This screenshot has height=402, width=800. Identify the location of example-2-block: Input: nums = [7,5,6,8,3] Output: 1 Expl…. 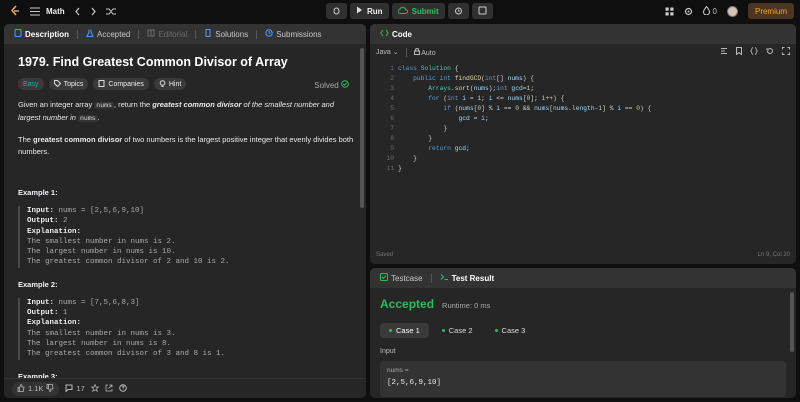
(187, 328).